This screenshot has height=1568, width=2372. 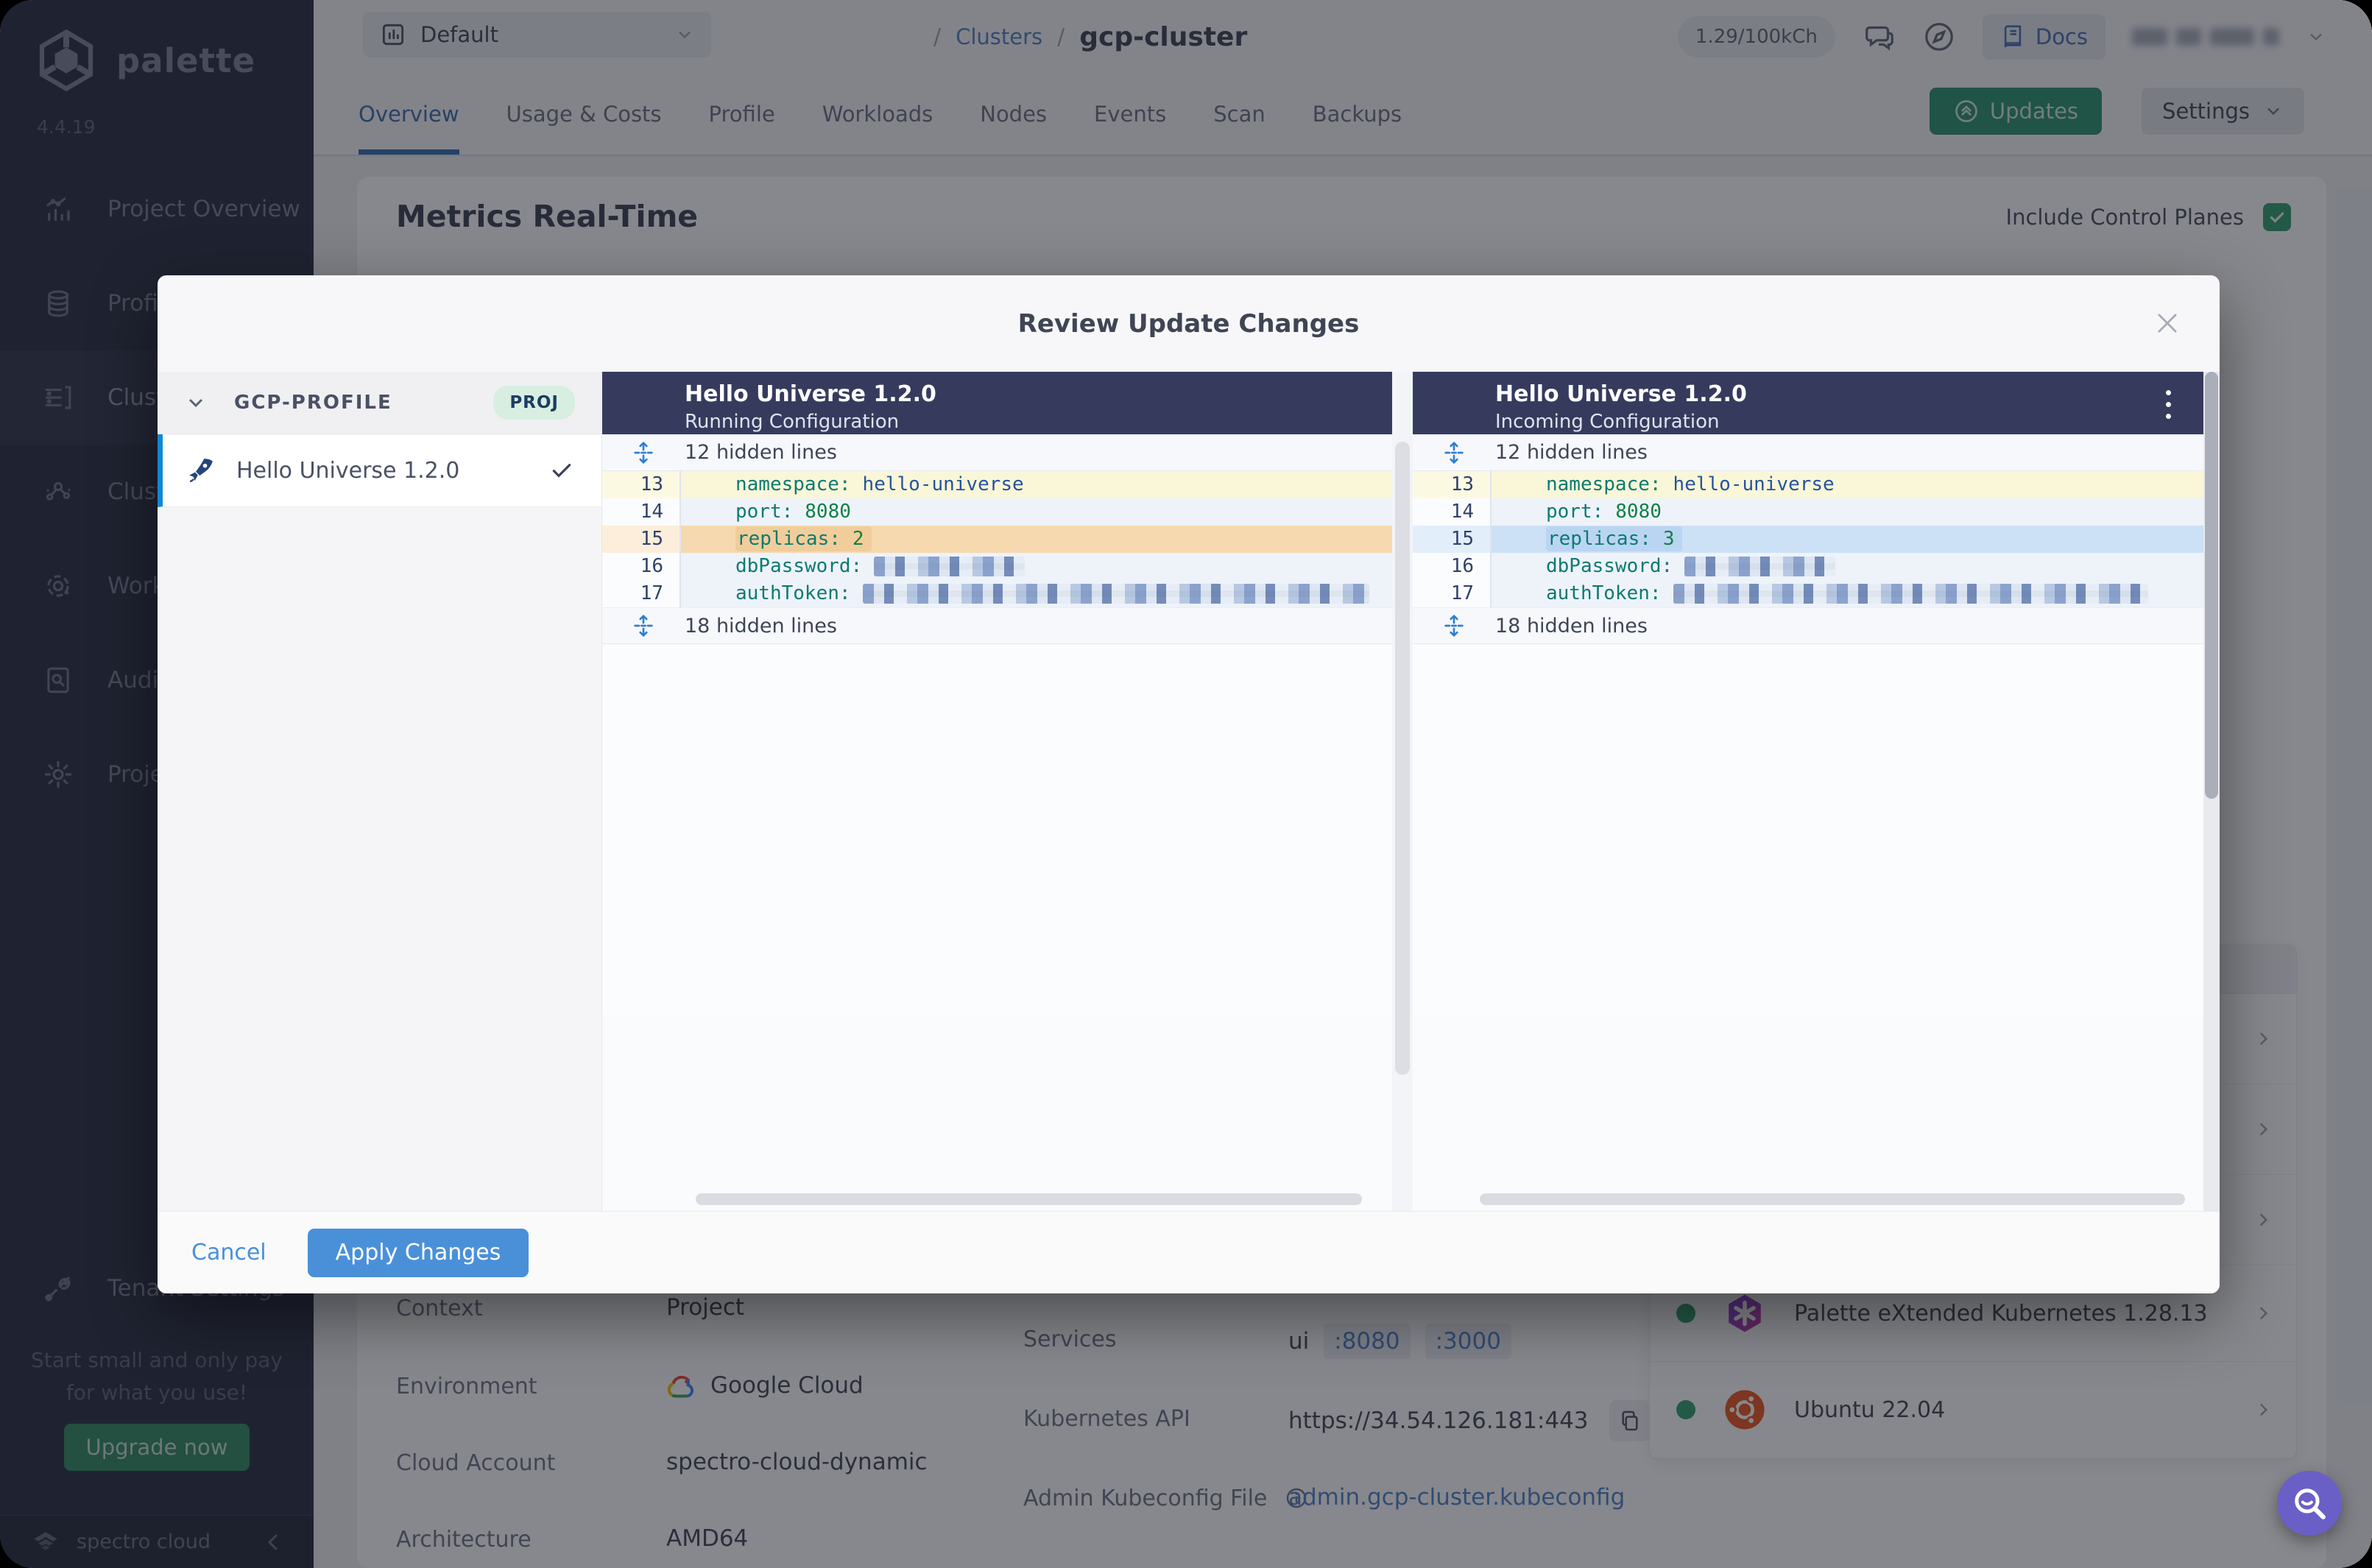 I want to click on profile-group-header: GCP-PROFILE PROJ, so click(x=379, y=403).